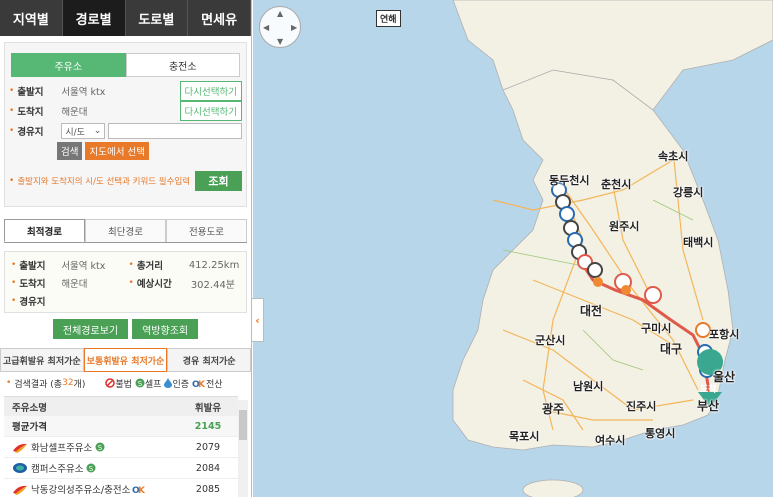  I want to click on destination-label: 도착, so click(708, 390).